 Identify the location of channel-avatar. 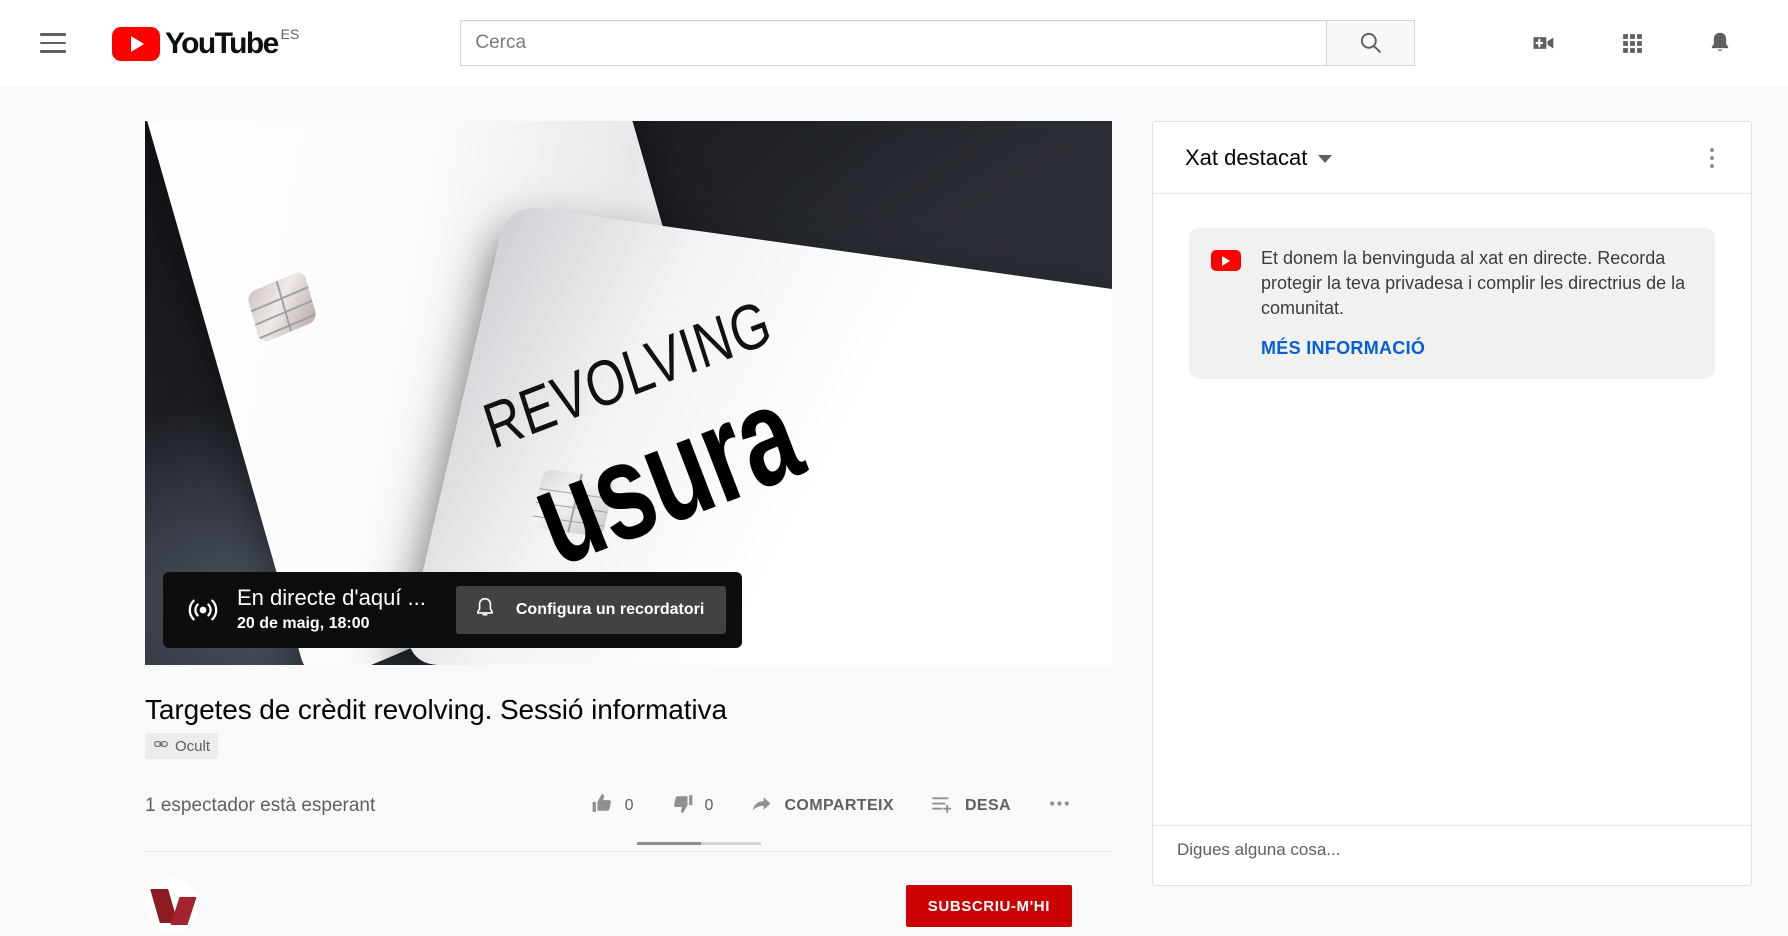
(172, 906).